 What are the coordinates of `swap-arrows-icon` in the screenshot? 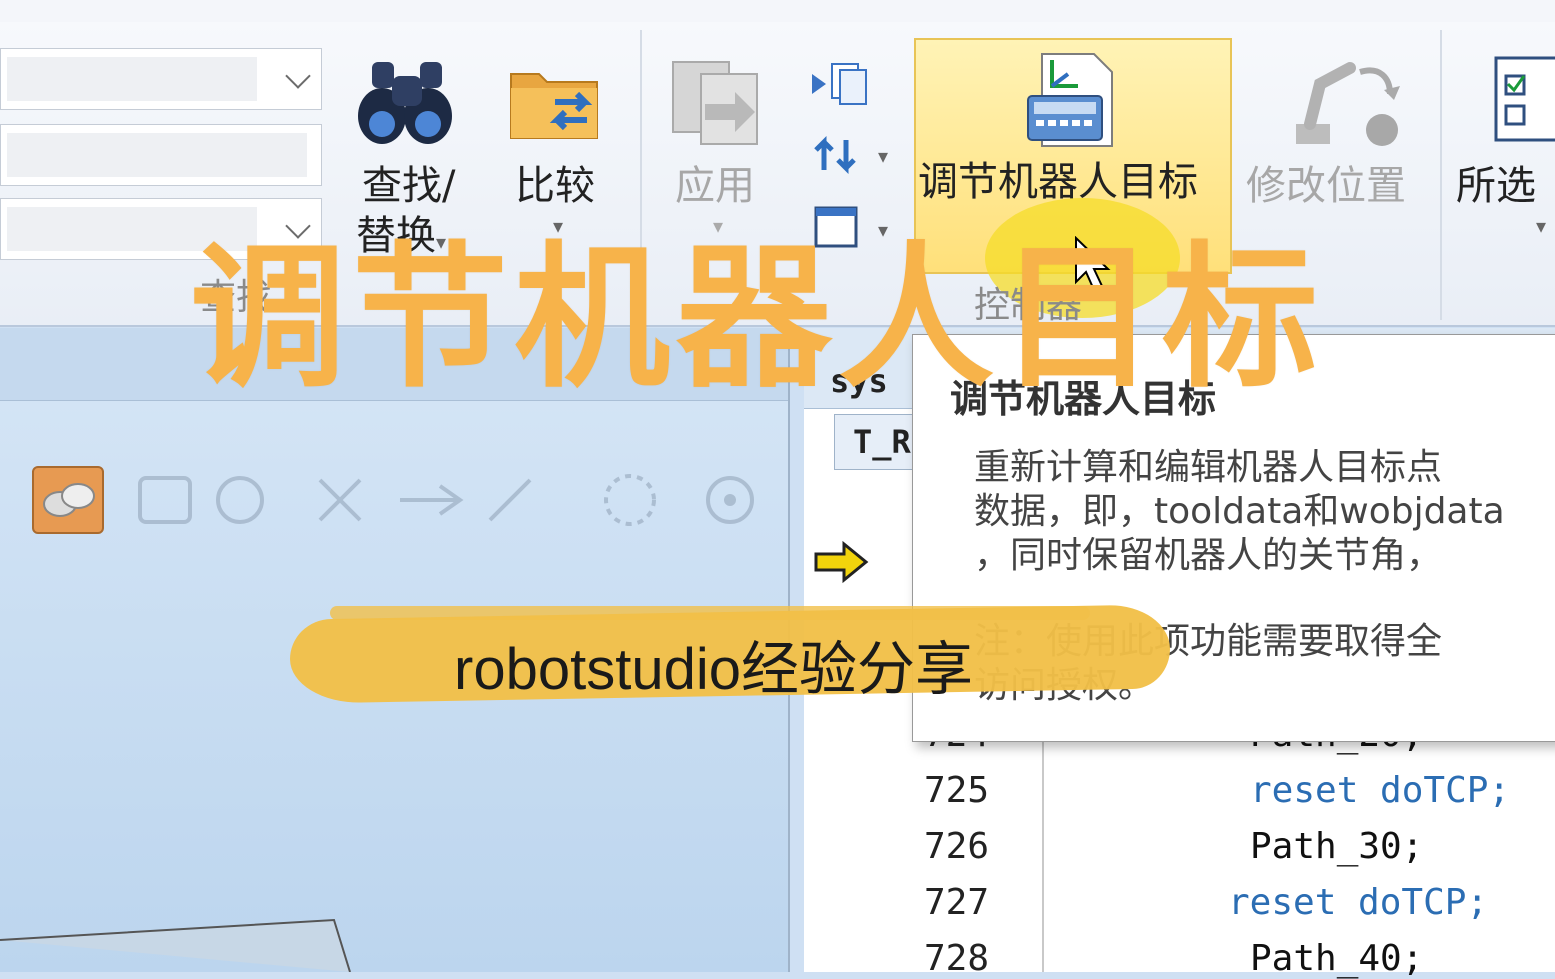 It's located at (835, 155).